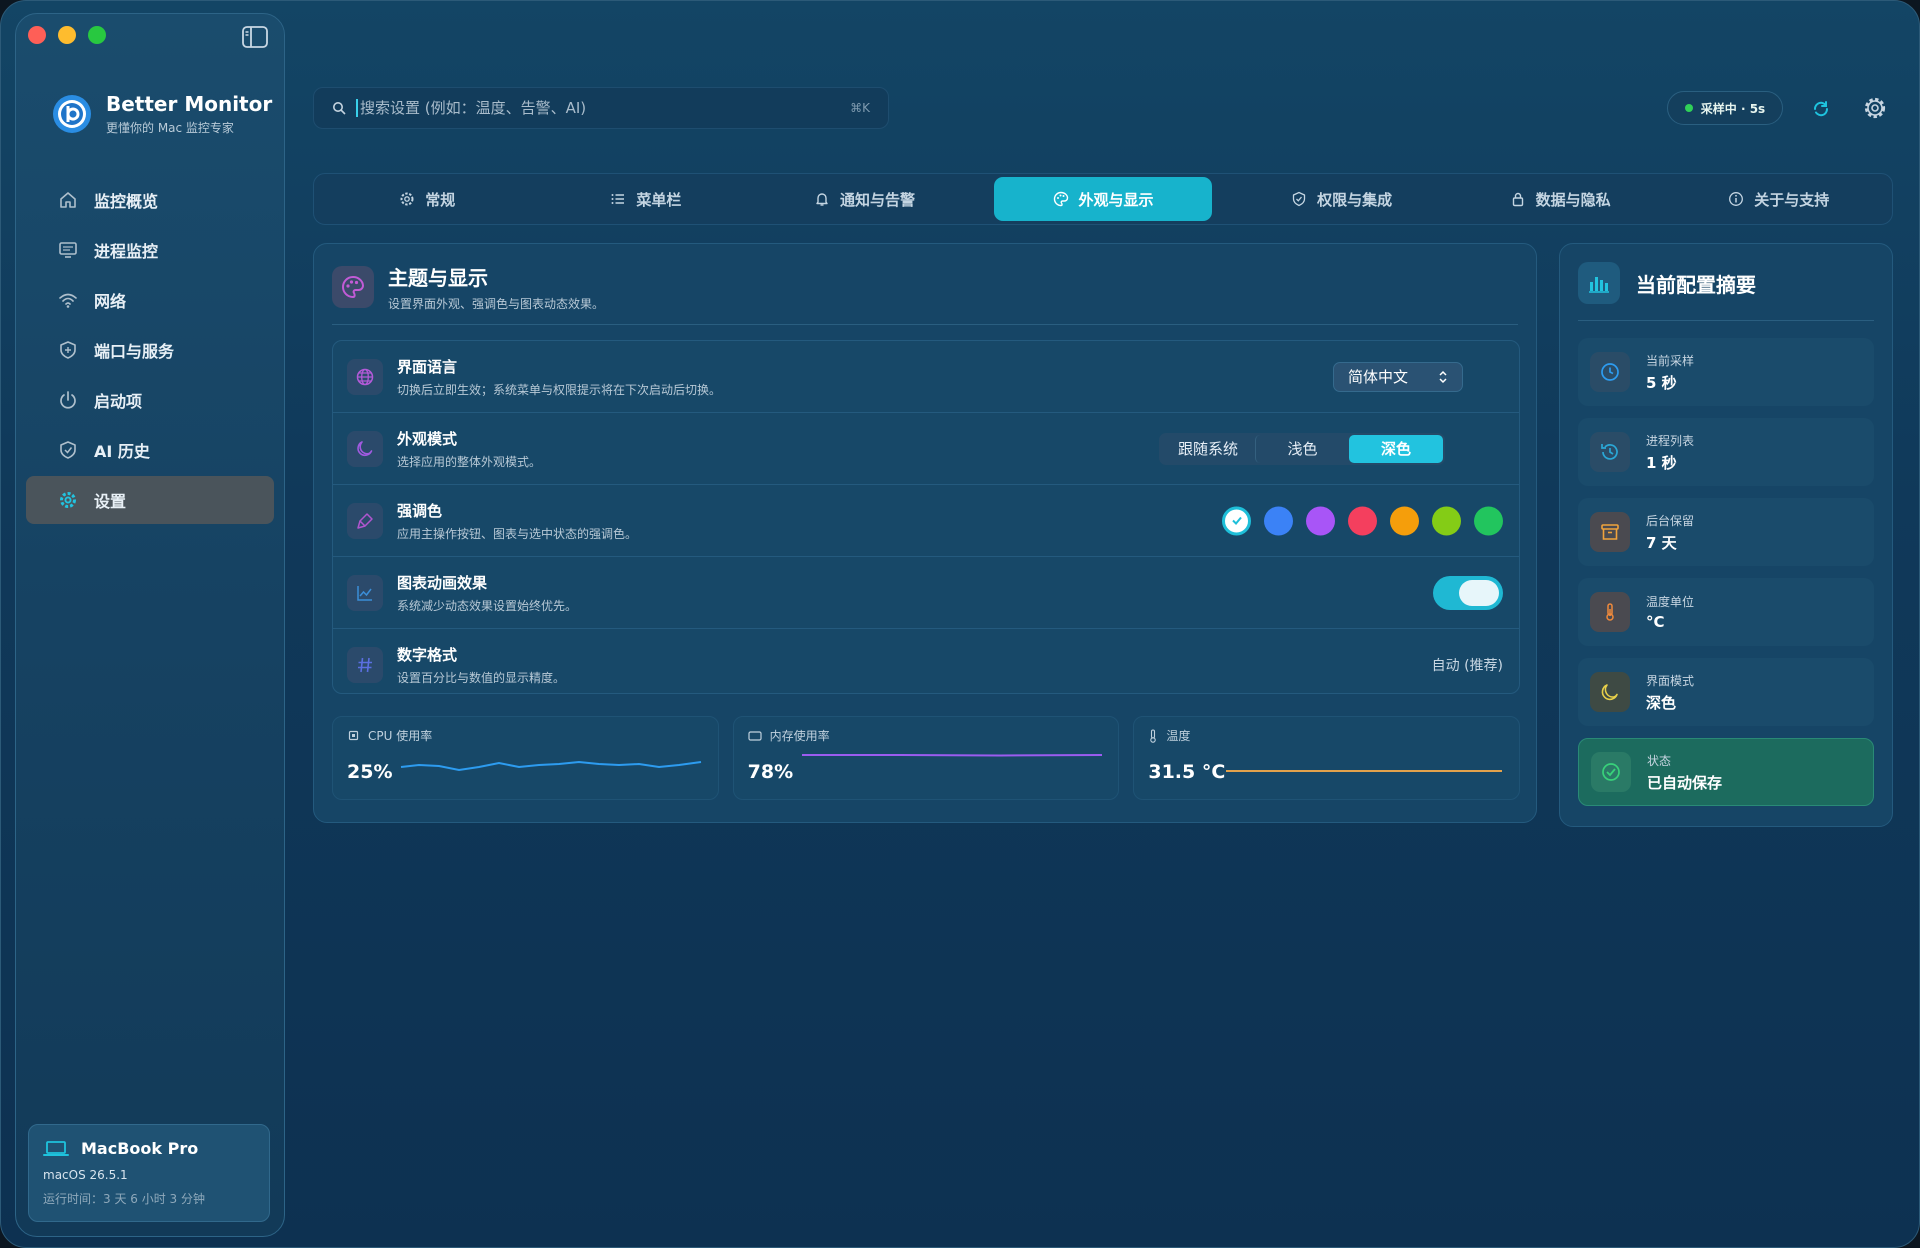 This screenshot has height=1248, width=1920. What do you see at coordinates (1670, 680) in the screenshot?
I see `summary-label: 界面模式` at bounding box center [1670, 680].